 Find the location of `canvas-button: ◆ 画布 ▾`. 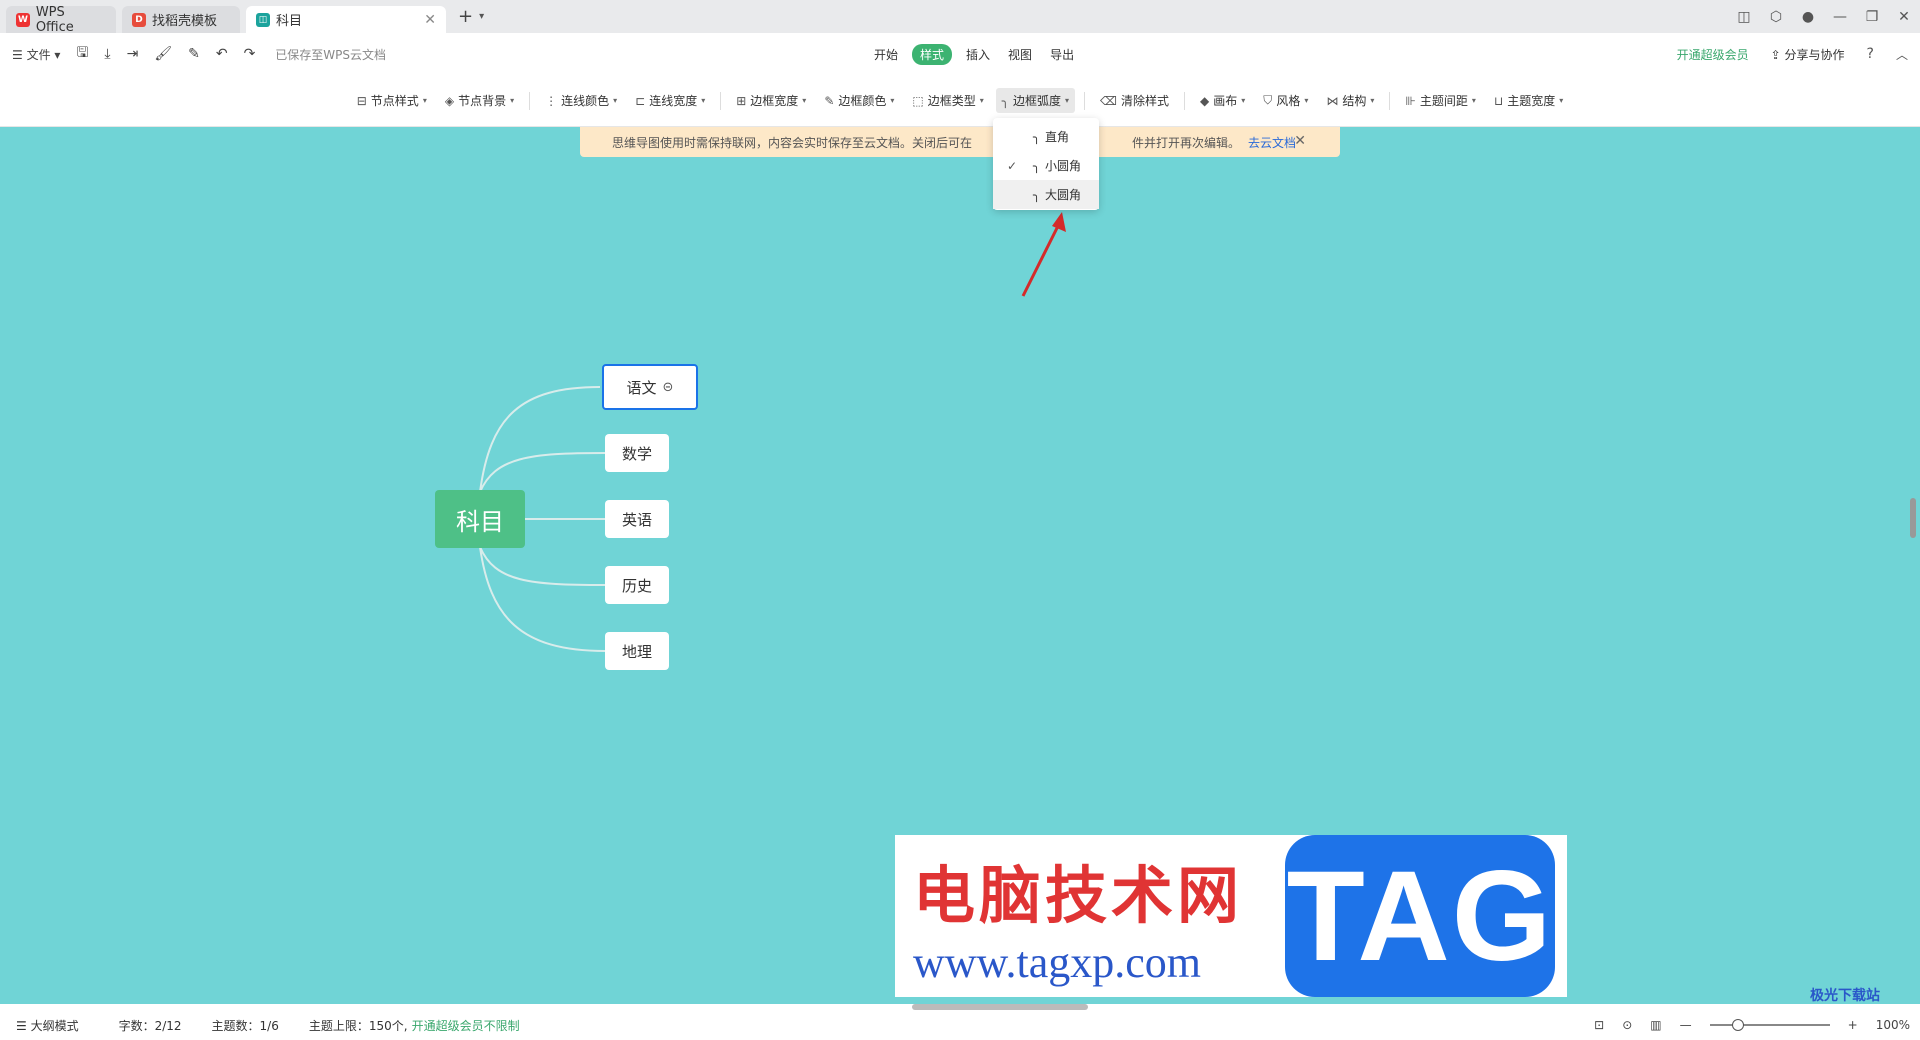

canvas-button: ◆ 画布 ▾ is located at coordinates (1222, 100).